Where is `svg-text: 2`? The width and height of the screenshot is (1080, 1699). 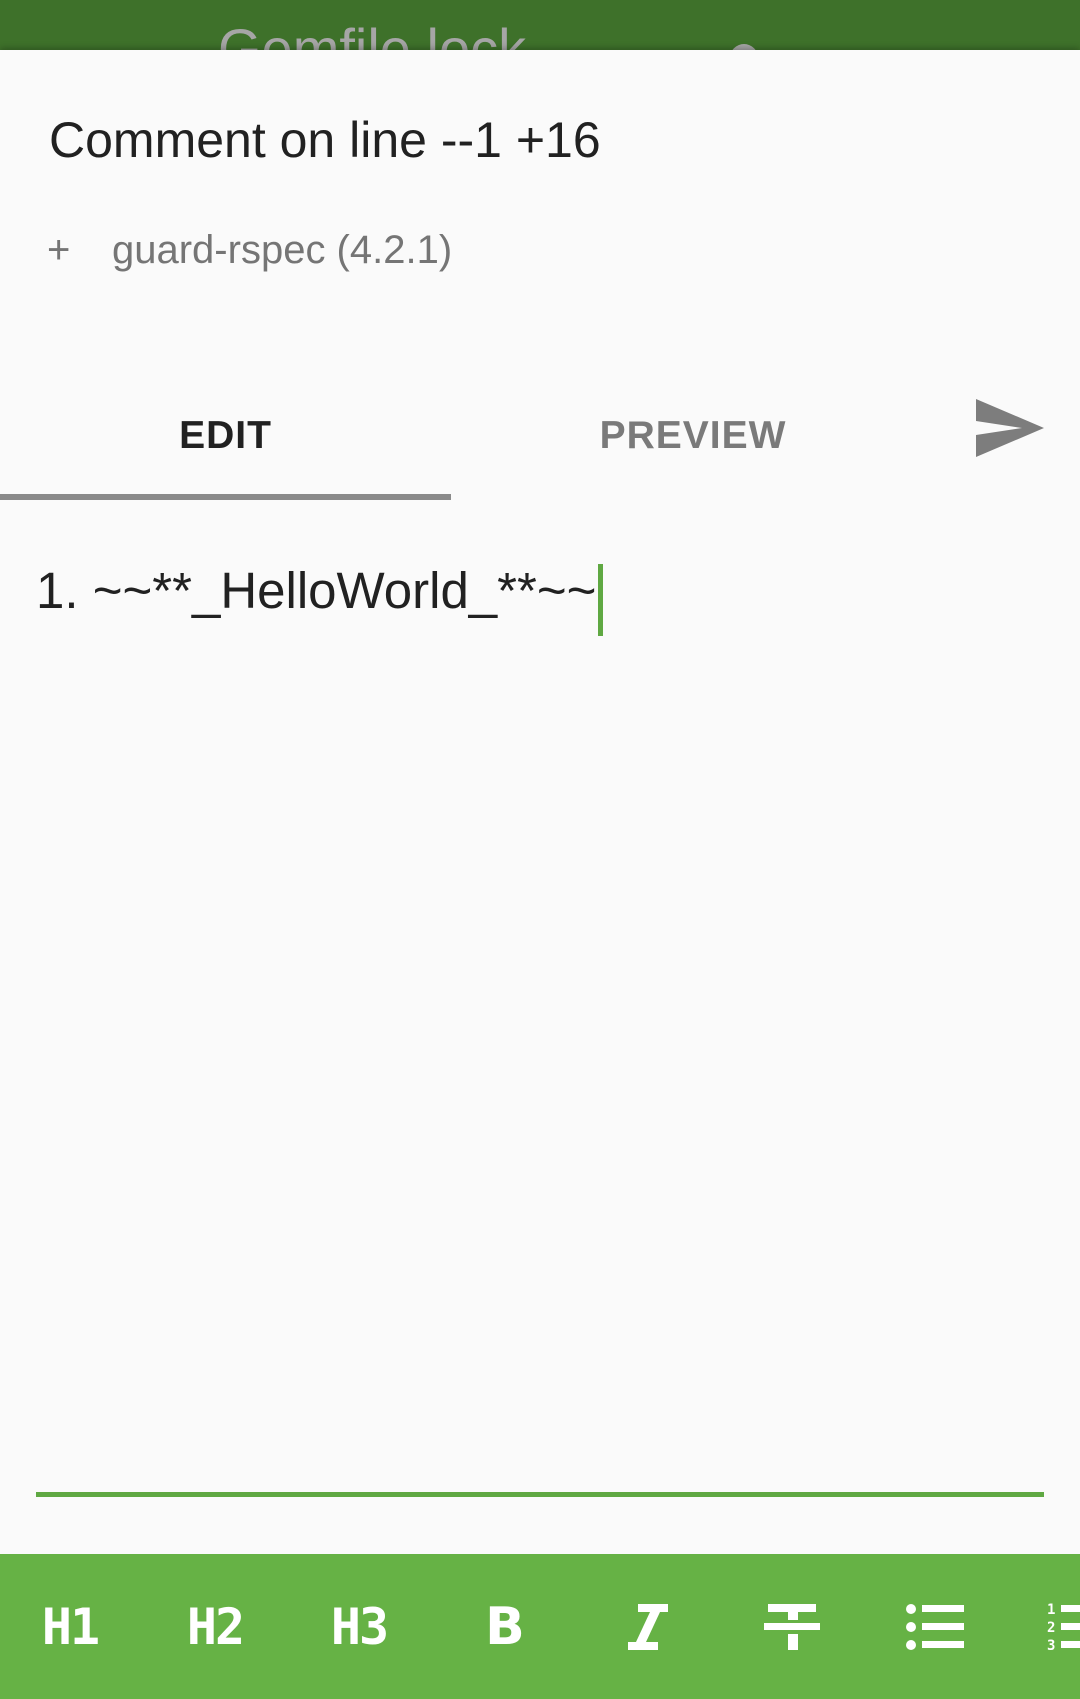 svg-text: 2 is located at coordinates (1051, 1628).